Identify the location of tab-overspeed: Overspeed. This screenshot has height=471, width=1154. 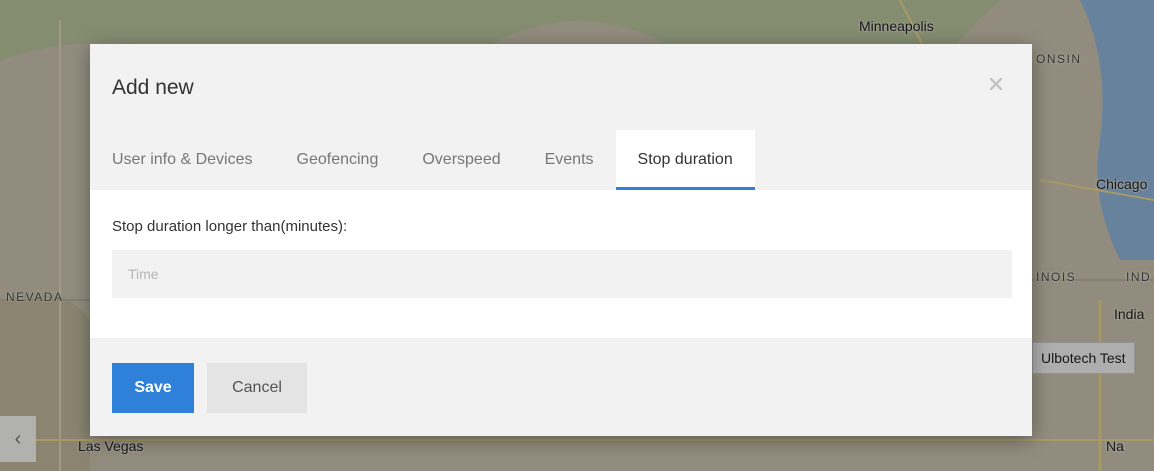
(461, 160).